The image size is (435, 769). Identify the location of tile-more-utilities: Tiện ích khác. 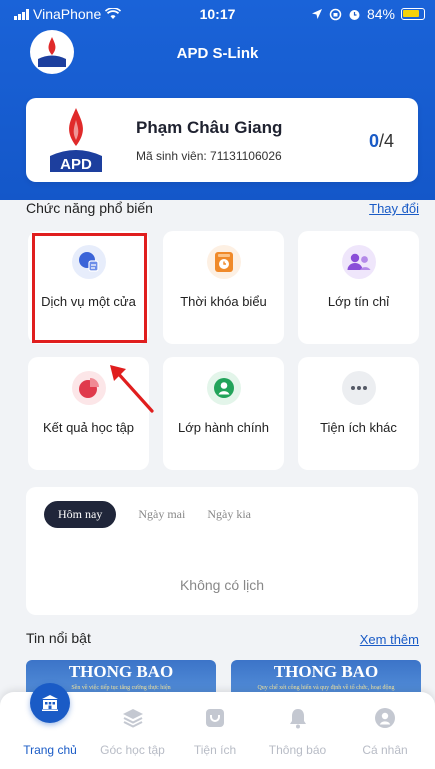
(358, 413).